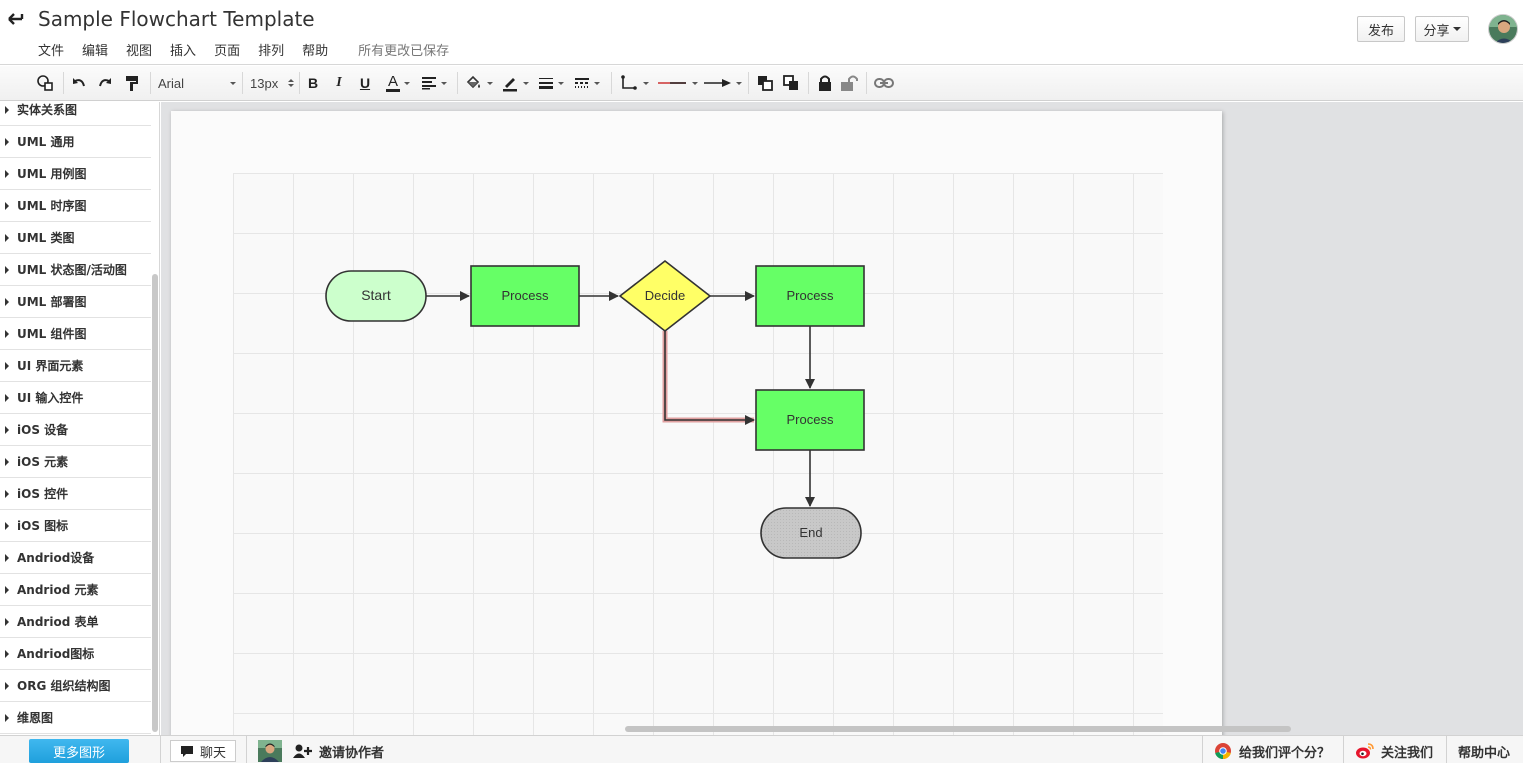  What do you see at coordinates (243, 49) in the screenshot?
I see `menu-bar: 文件 编辑 视图 插入 页面 排列 帮助 所有更改已保存` at bounding box center [243, 49].